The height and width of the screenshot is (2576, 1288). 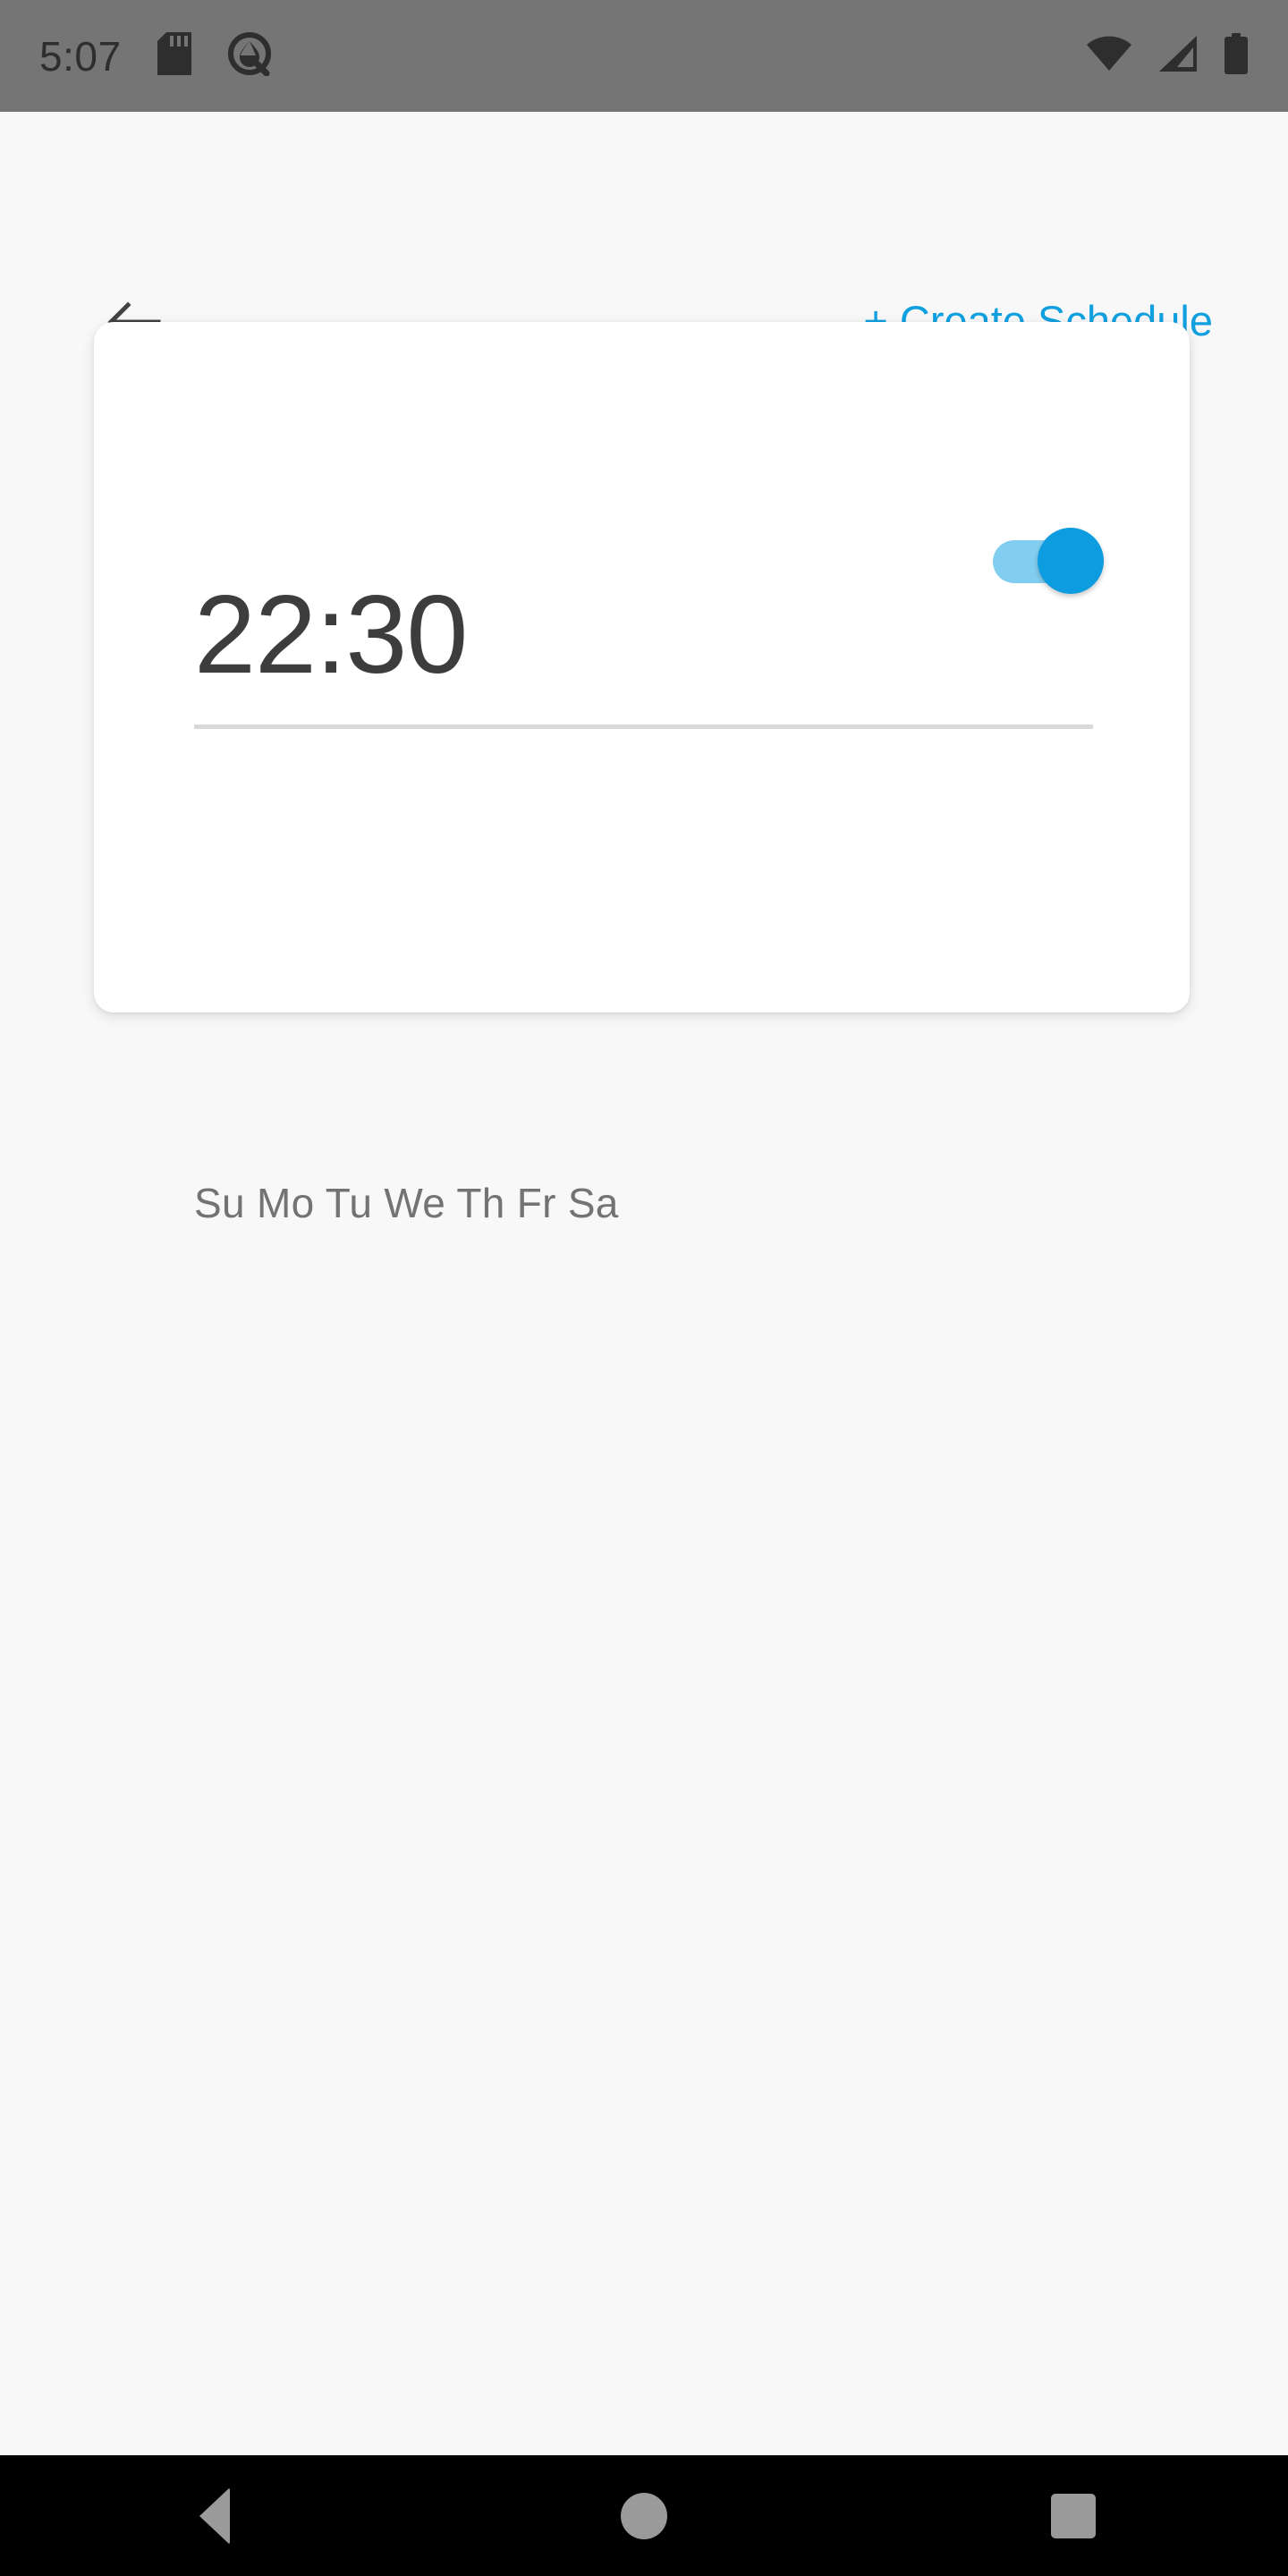 What do you see at coordinates (174, 56) in the screenshot?
I see `sd-card-icon` at bounding box center [174, 56].